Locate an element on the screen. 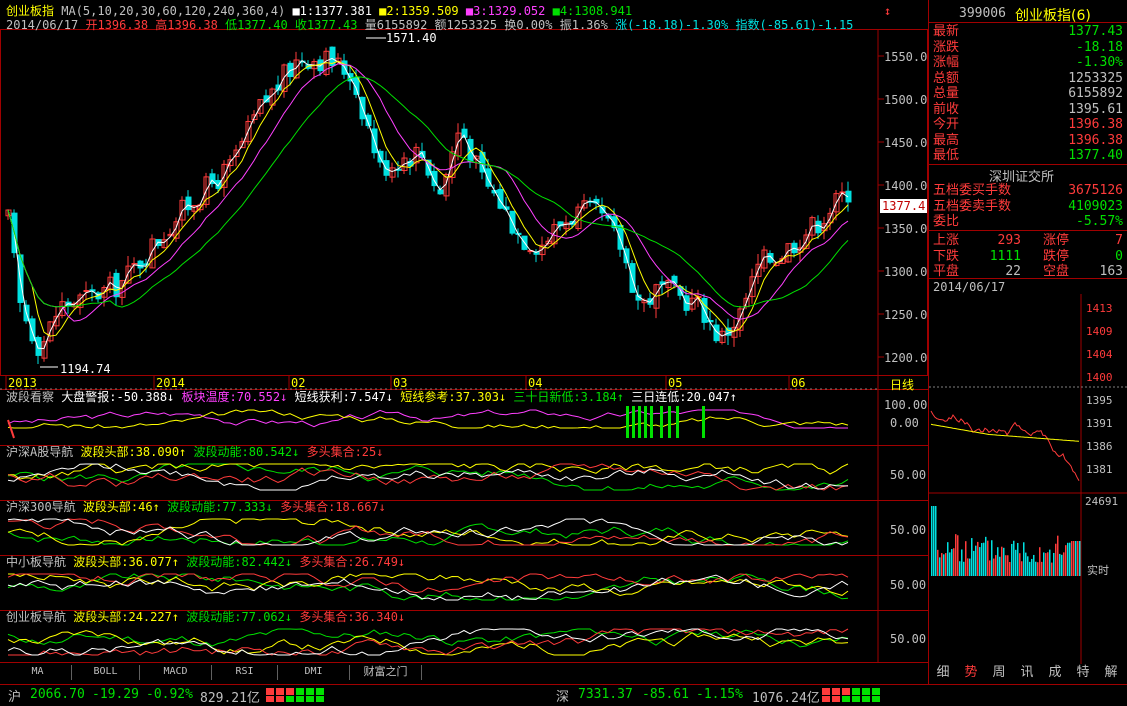  right-tab: 解 is located at coordinates (1111, 673).